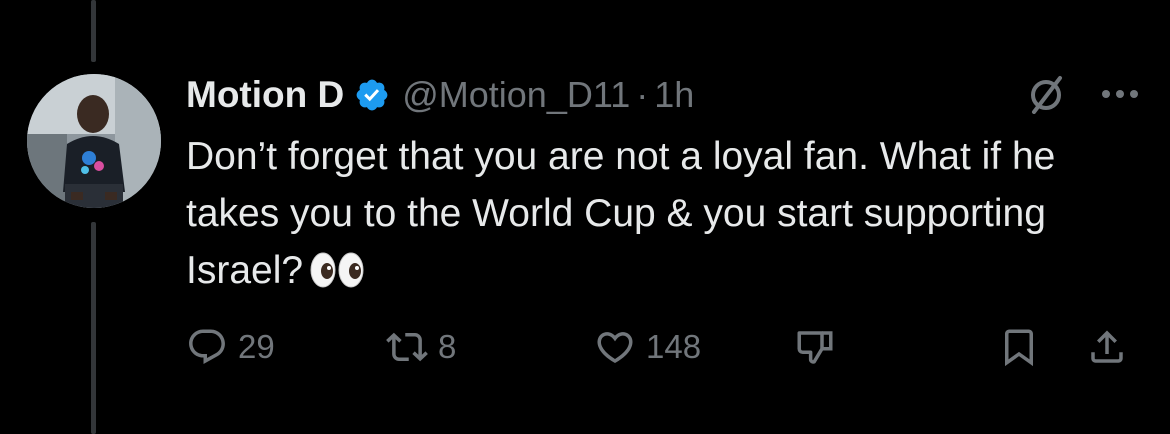 This screenshot has height=434, width=1170. I want to click on bookmark-icon, so click(1019, 348).